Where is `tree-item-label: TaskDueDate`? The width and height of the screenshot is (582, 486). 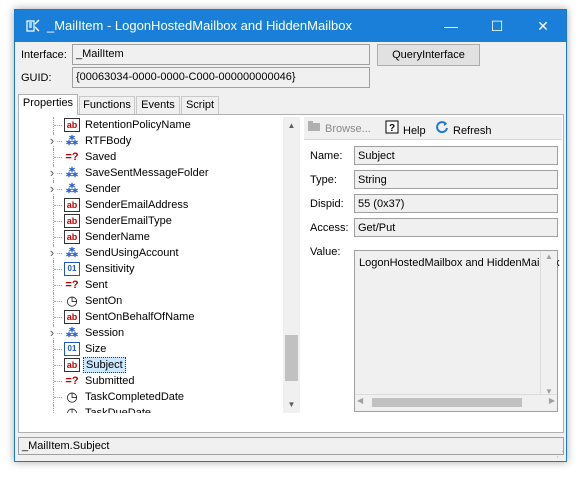 tree-item-label: TaskDueDate is located at coordinates (118, 409).